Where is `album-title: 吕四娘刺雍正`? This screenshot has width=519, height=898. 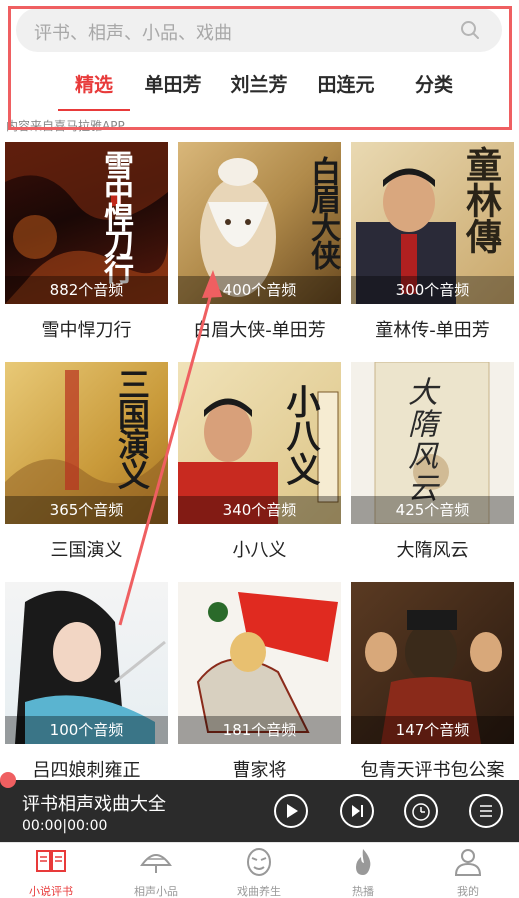 album-title: 吕四娘刺雍正 is located at coordinates (86, 770).